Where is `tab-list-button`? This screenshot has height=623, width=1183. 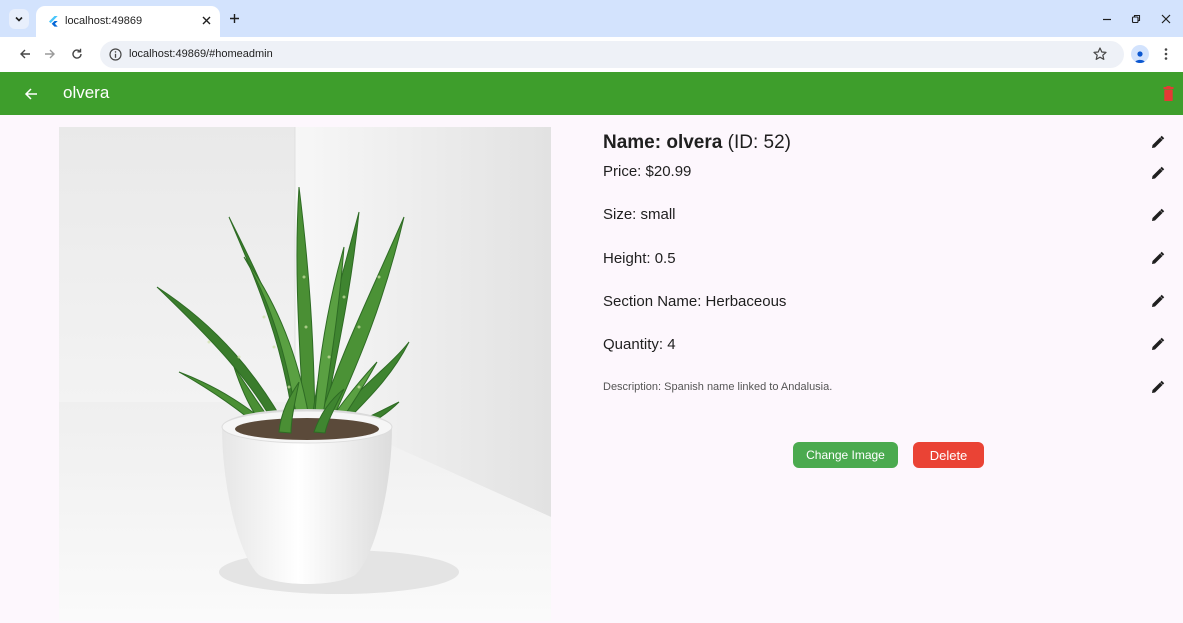 tab-list-button is located at coordinates (19, 19).